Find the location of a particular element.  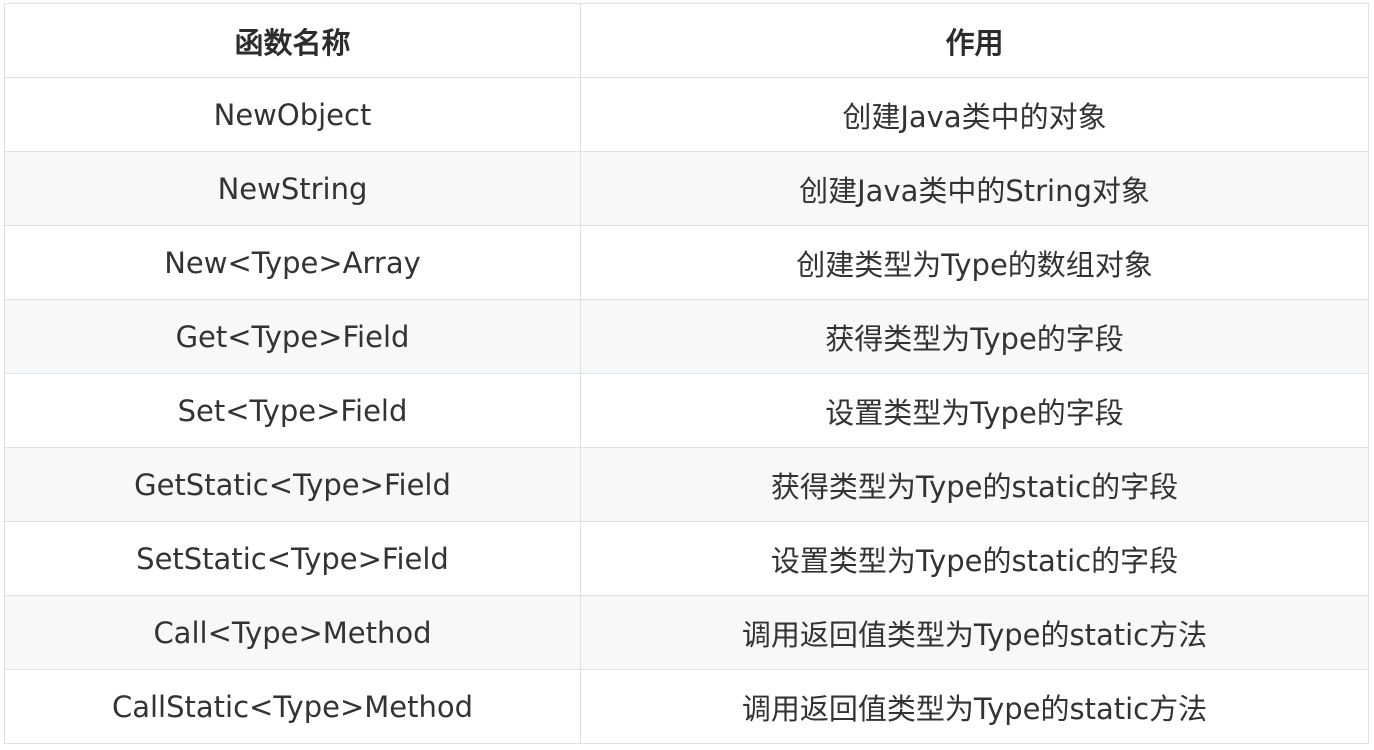

cell-function-name: CallStatic<Type>Method is located at coordinates (292, 706).